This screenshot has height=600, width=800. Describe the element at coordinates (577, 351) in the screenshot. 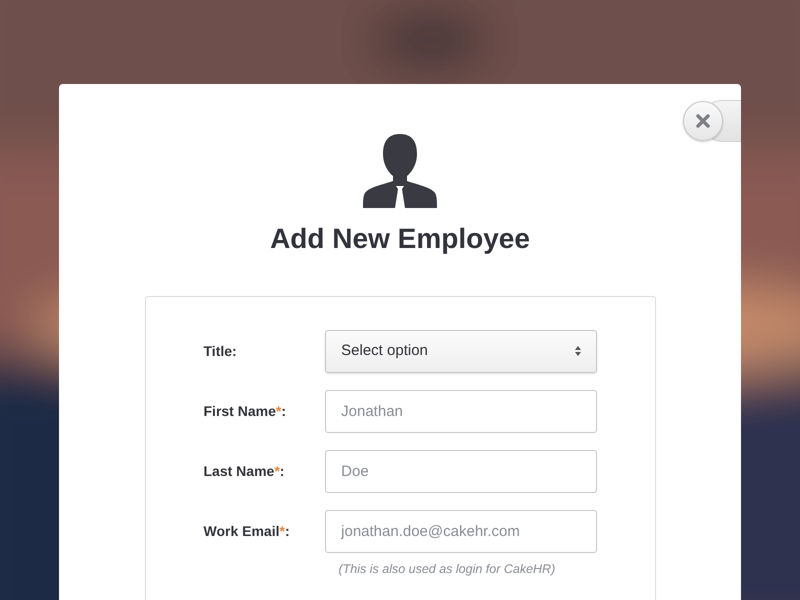

I see `sort-arrows-icon` at that location.